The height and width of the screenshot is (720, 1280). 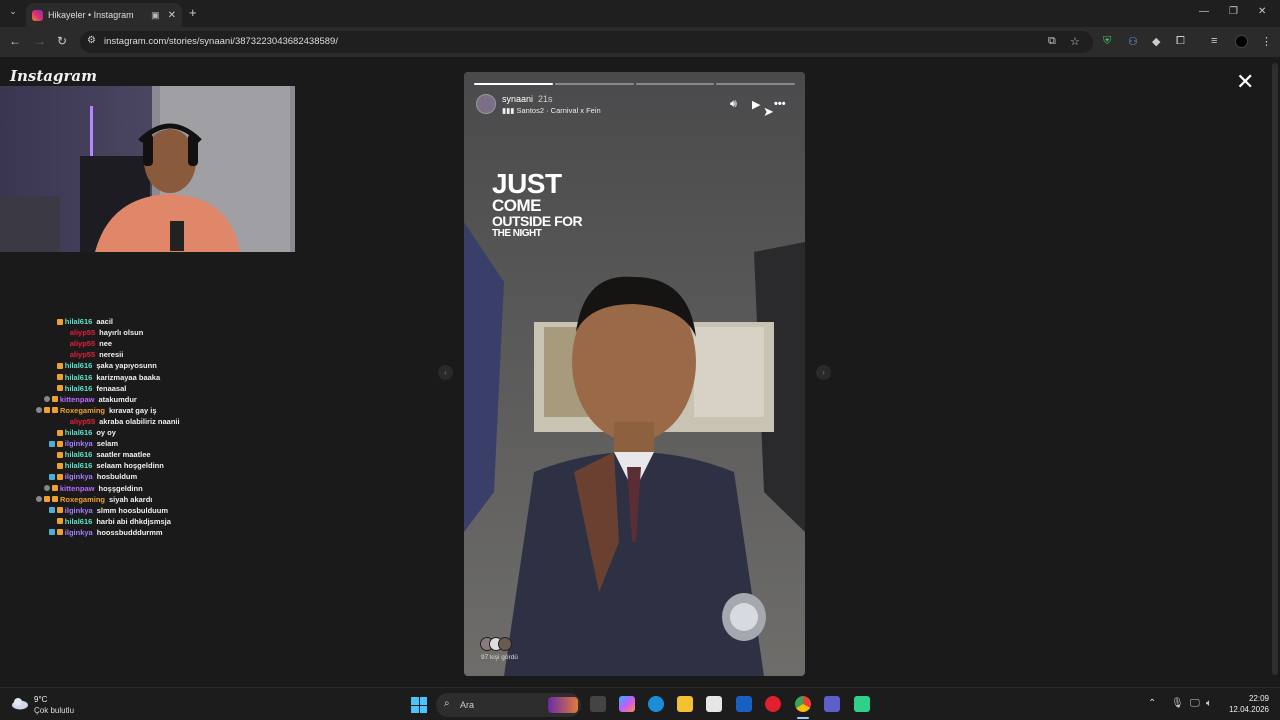 What do you see at coordinates (132, 510) in the screenshot?
I see `chat-text: slmm hoosbulduum` at bounding box center [132, 510].